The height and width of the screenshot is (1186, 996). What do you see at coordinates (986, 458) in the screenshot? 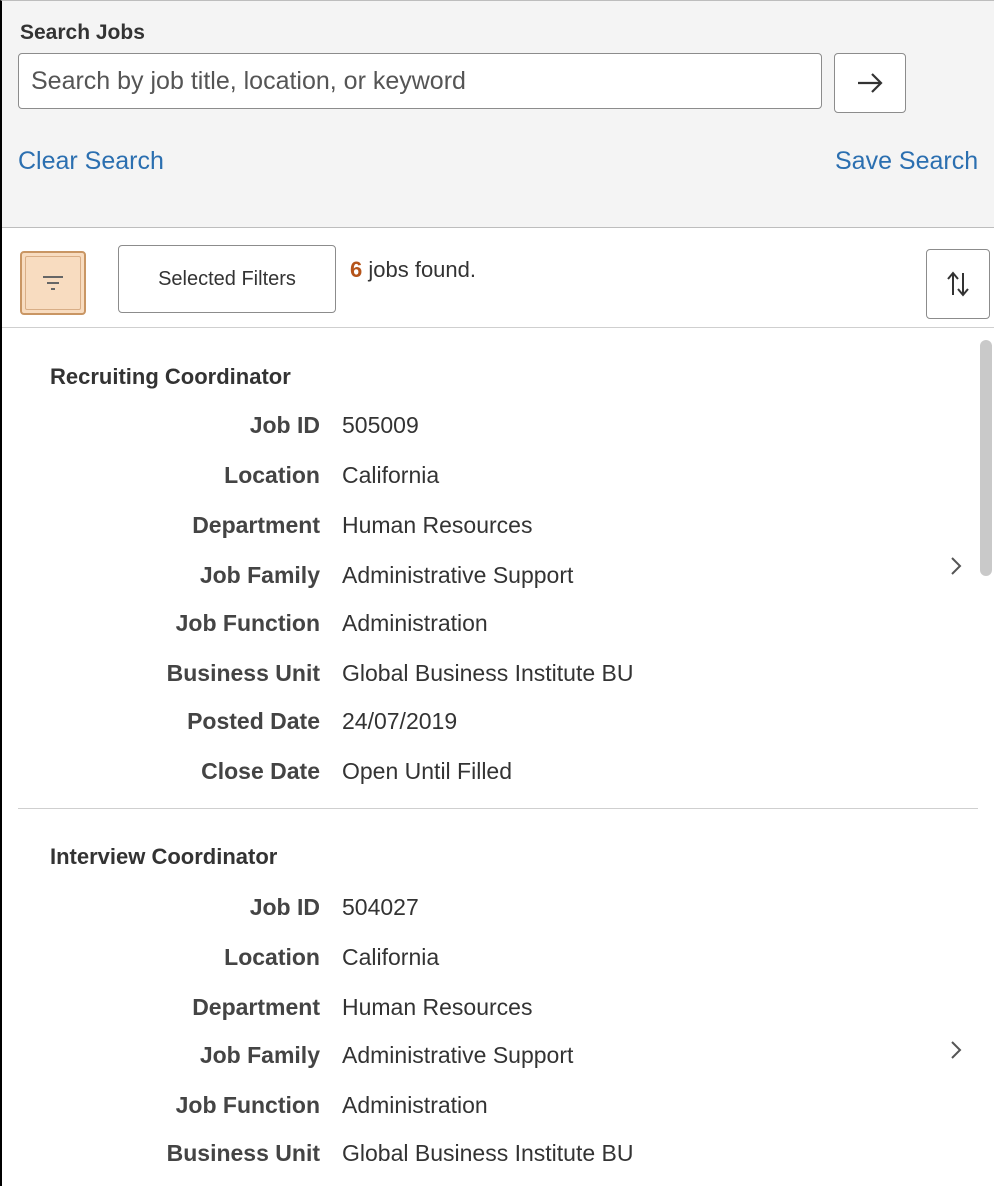
I see `scrollbar-thumb` at bounding box center [986, 458].